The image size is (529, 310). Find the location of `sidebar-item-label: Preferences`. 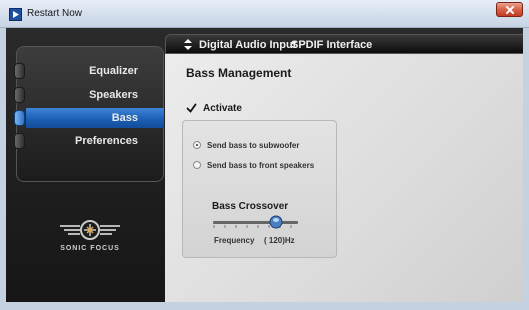

sidebar-item-label: Preferences is located at coordinates (106, 141).